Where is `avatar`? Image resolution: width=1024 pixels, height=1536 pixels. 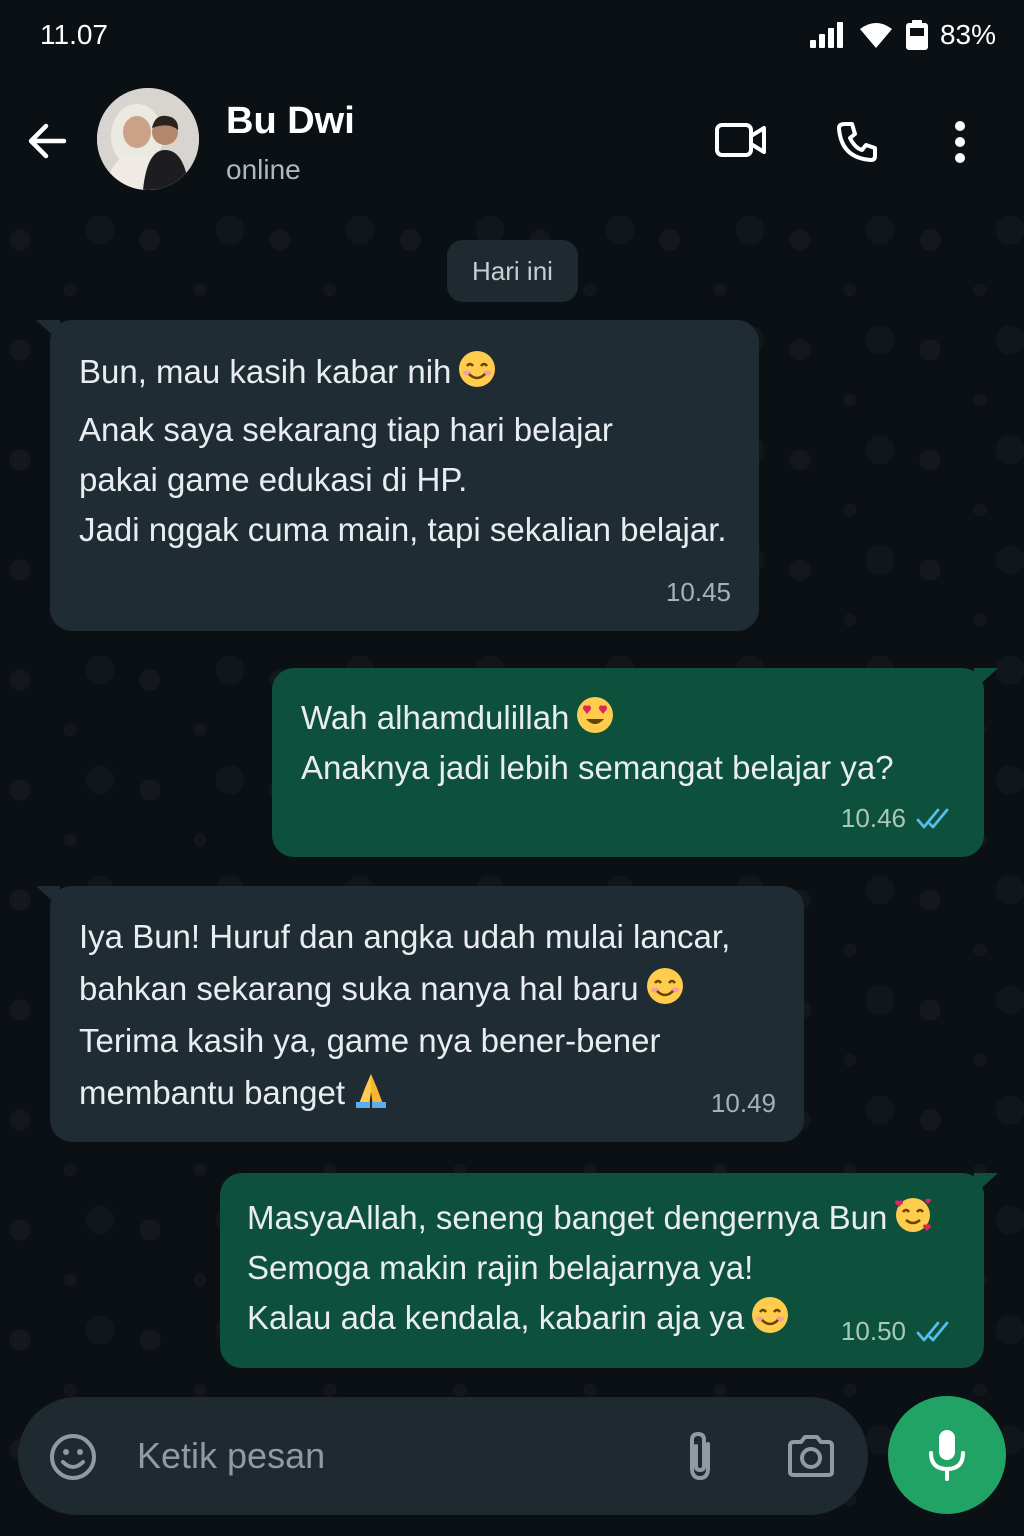 avatar is located at coordinates (148, 139).